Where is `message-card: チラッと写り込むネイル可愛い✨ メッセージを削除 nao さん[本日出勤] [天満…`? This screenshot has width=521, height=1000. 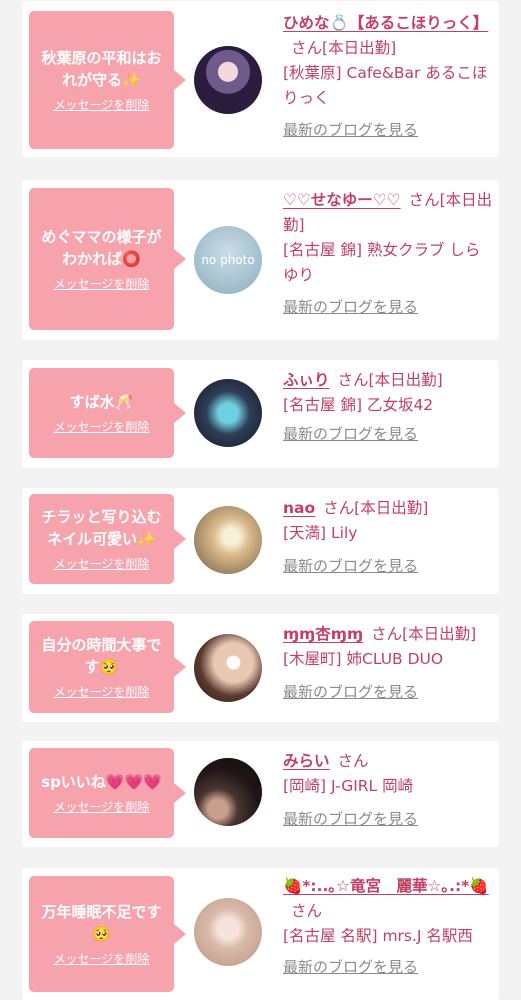 message-card: チラッと写り込むネイル可愛い✨ メッセージを削除 nao さん[本日出勤] [天満… is located at coordinates (260, 541).